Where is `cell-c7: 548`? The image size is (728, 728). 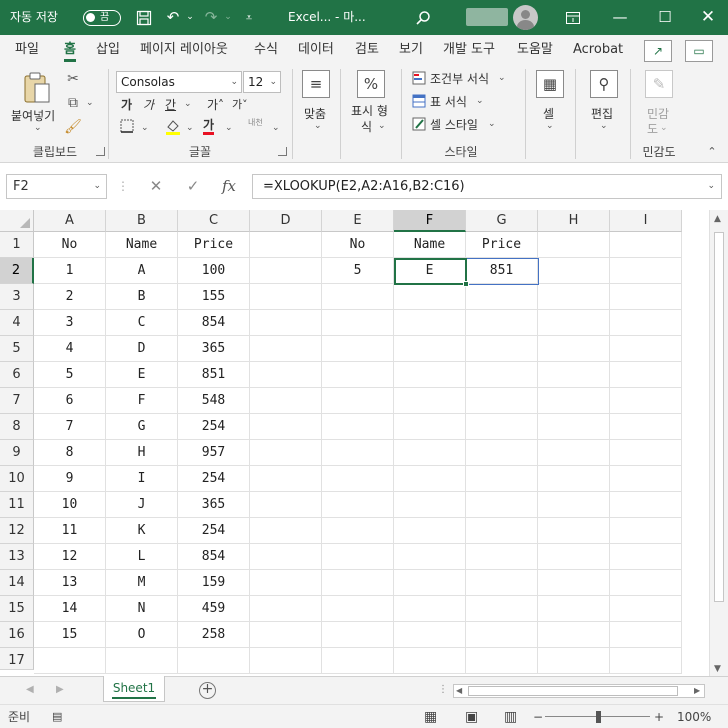 cell-c7: 548 is located at coordinates (214, 401).